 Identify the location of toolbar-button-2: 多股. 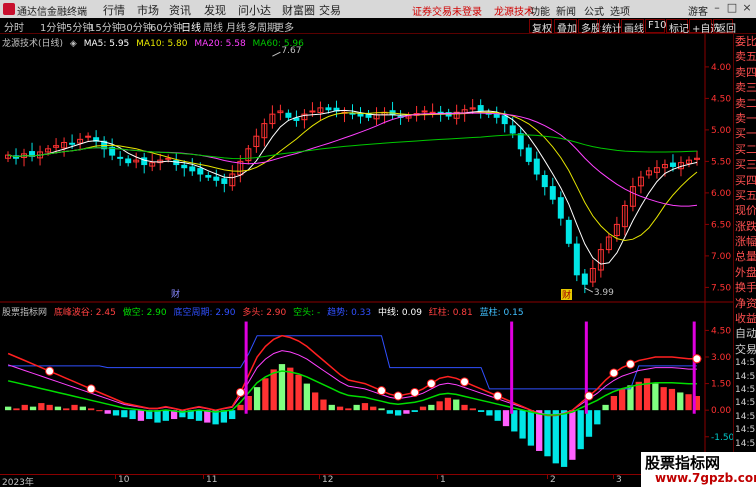
(589, 27).